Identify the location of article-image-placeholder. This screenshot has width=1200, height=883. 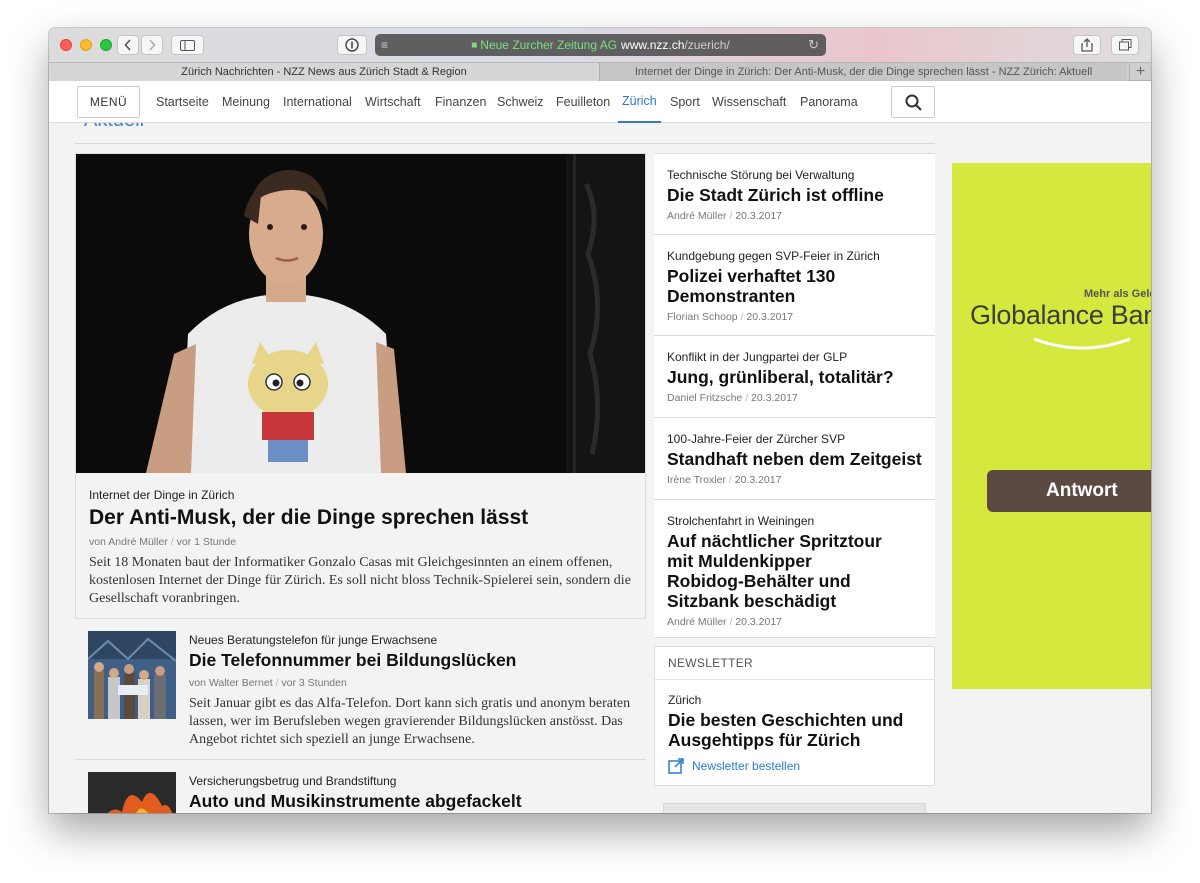
(794, 808).